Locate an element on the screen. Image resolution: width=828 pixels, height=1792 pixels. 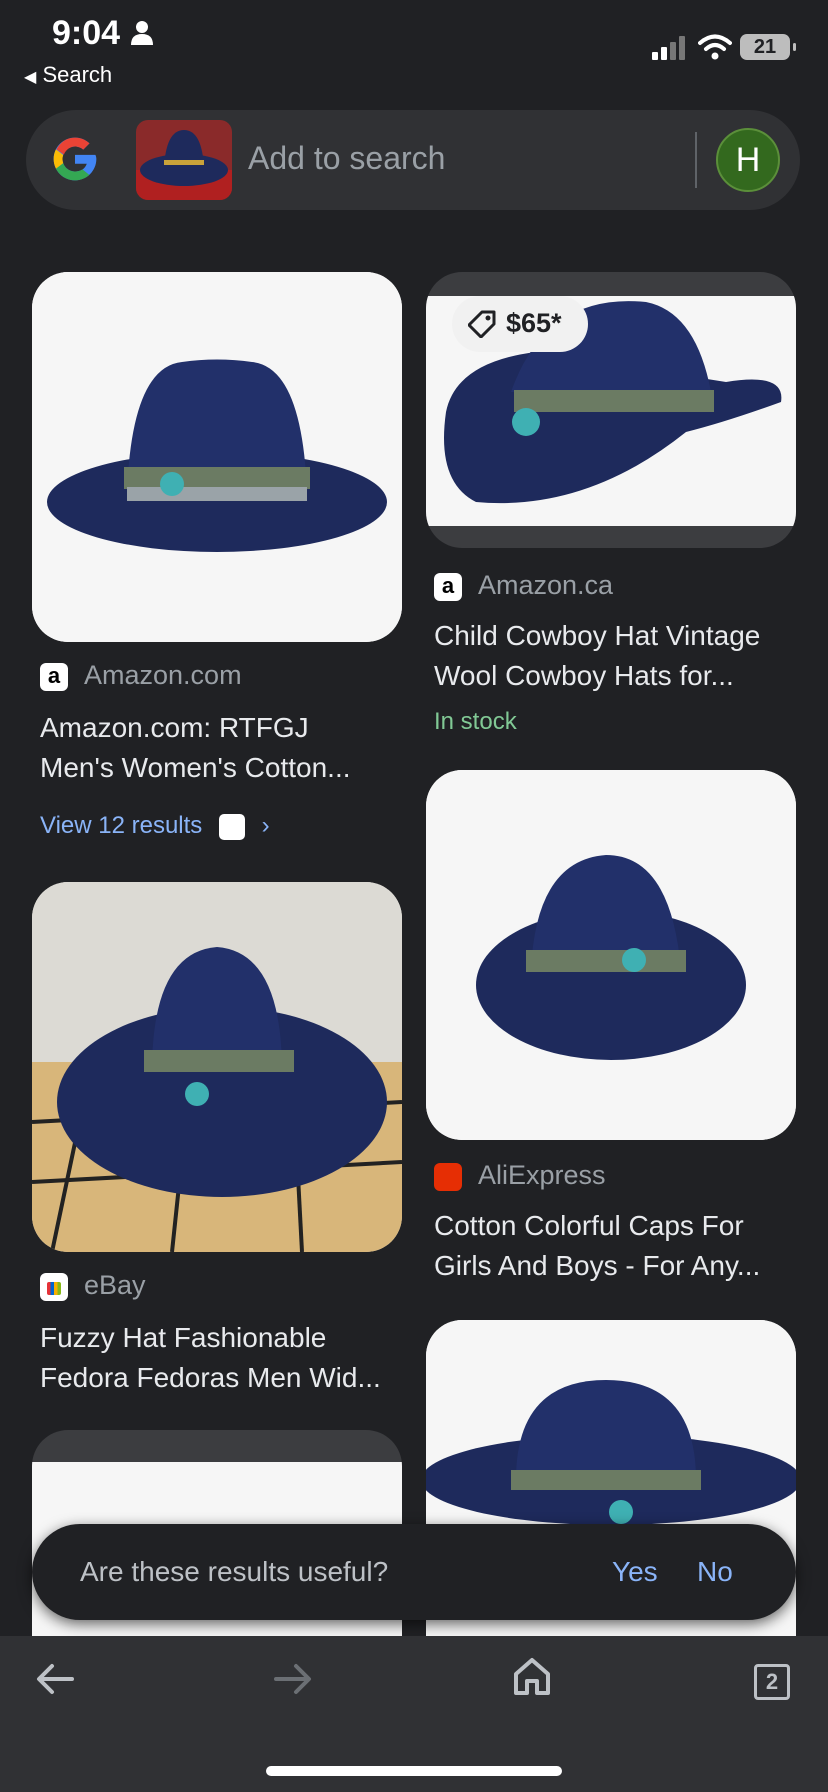
back-to-search-link: ◀ Search is located at coordinates (68, 75).